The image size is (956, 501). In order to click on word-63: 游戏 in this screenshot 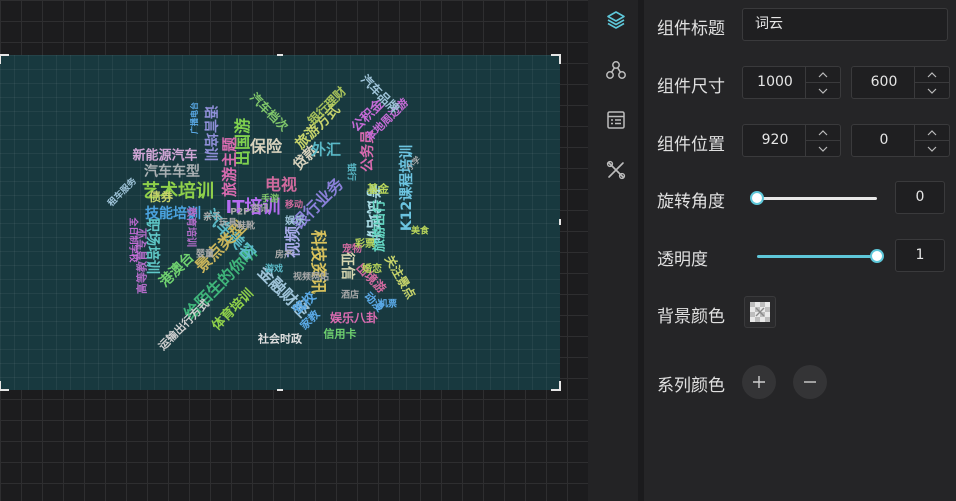, I will do `click(274, 269)`.